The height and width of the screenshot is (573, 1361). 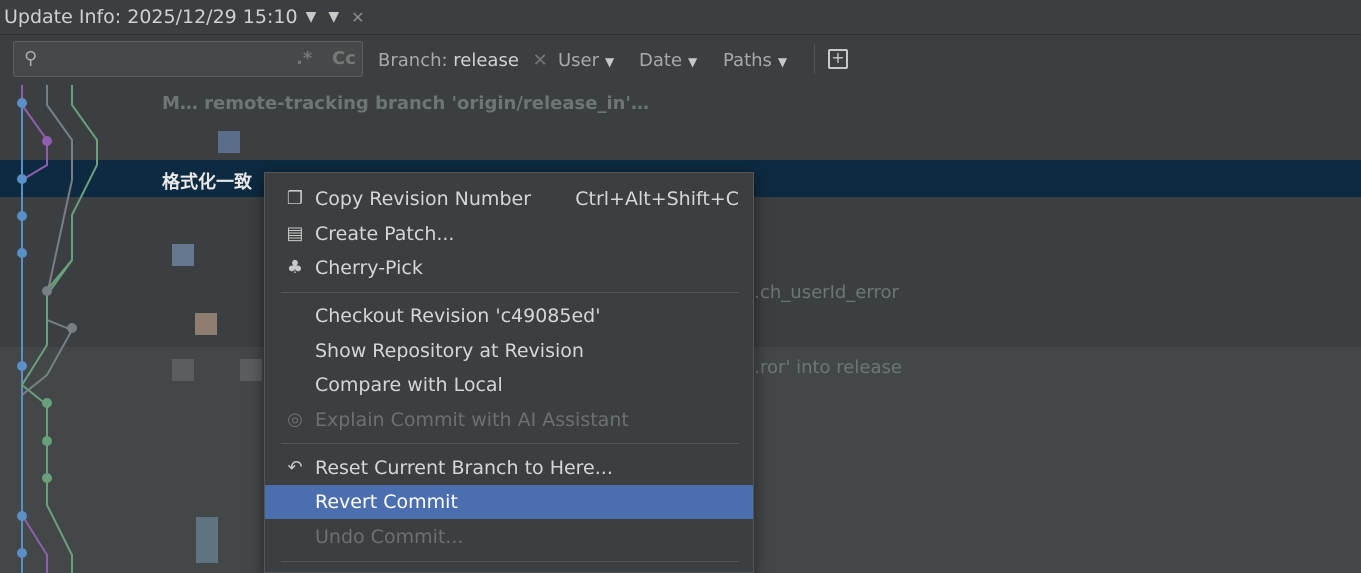 What do you see at coordinates (357, 17) in the screenshot?
I see `close-icon: ✕` at bounding box center [357, 17].